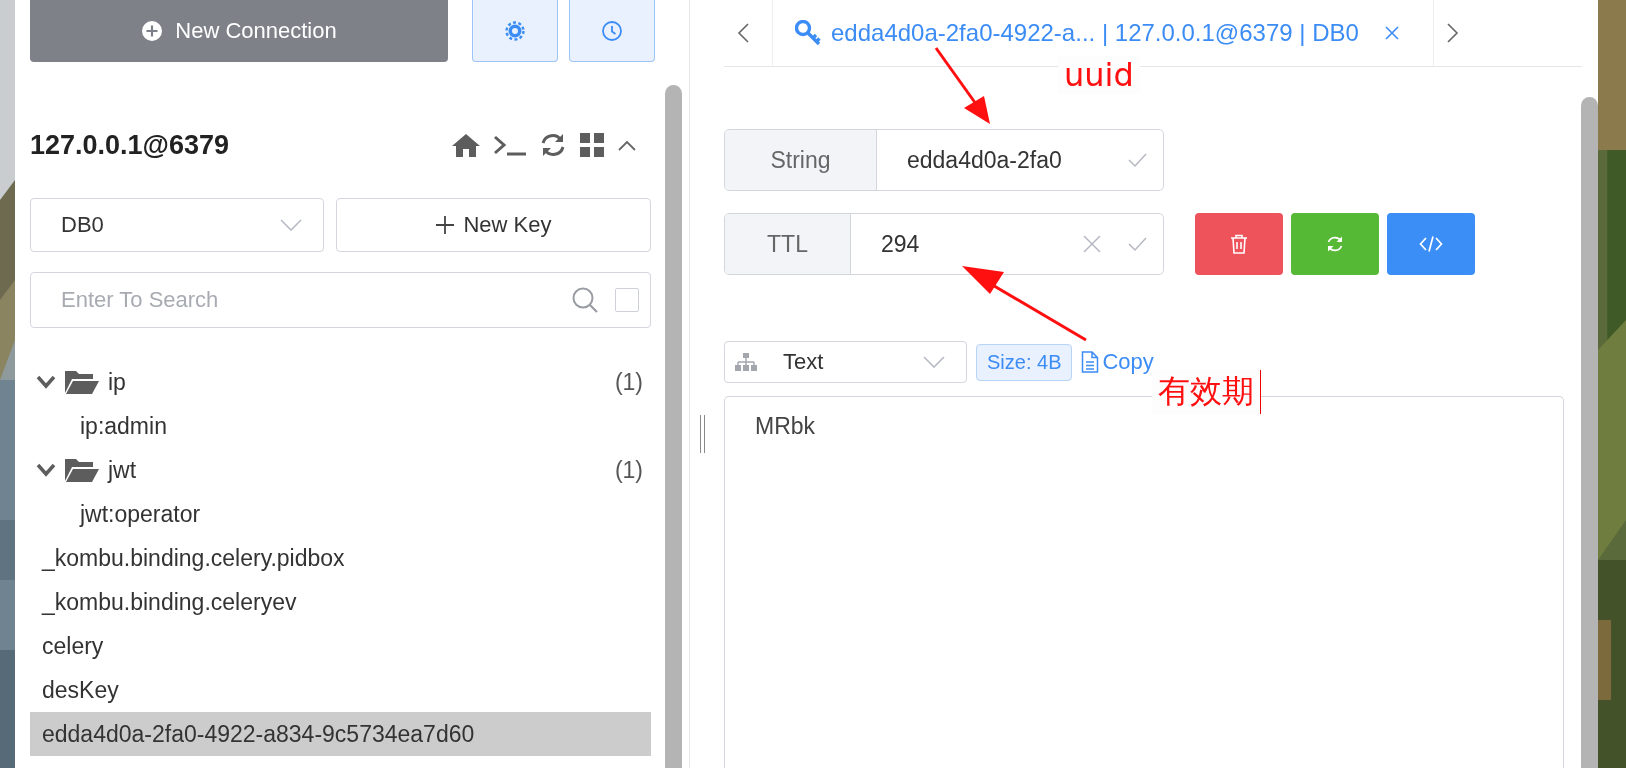 The image size is (1626, 768). Describe the element at coordinates (340, 426) in the screenshot. I see `key-row: ip:admin` at that location.